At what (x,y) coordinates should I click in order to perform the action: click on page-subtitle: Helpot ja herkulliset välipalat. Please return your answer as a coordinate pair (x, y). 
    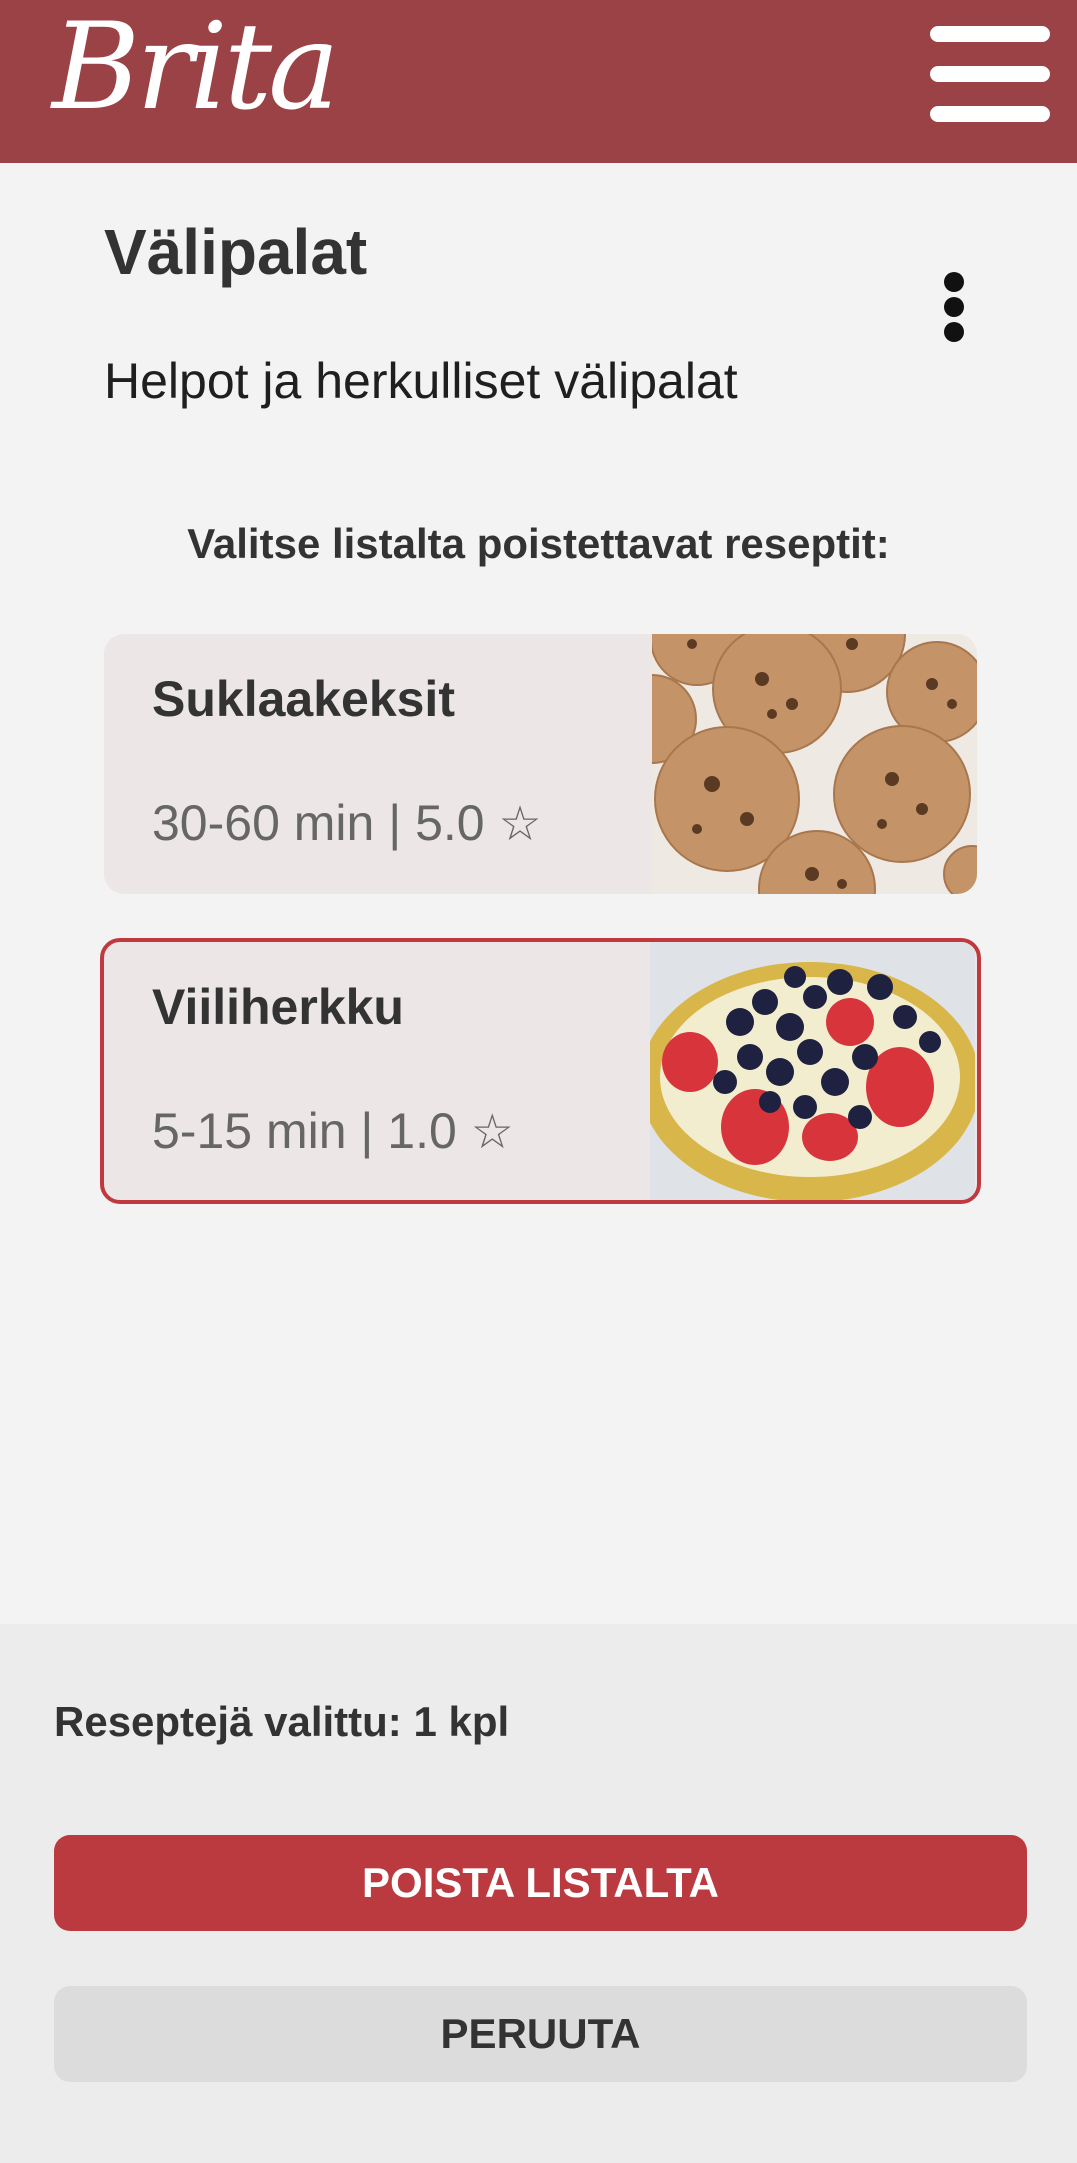
    Looking at the image, I should click on (421, 381).